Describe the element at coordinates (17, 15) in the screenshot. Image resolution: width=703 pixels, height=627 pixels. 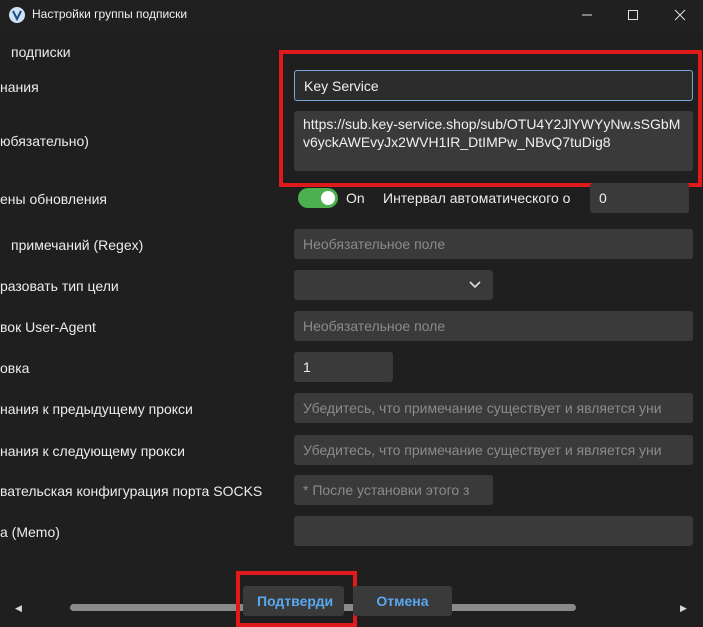
I see `v-logo-icon` at that location.